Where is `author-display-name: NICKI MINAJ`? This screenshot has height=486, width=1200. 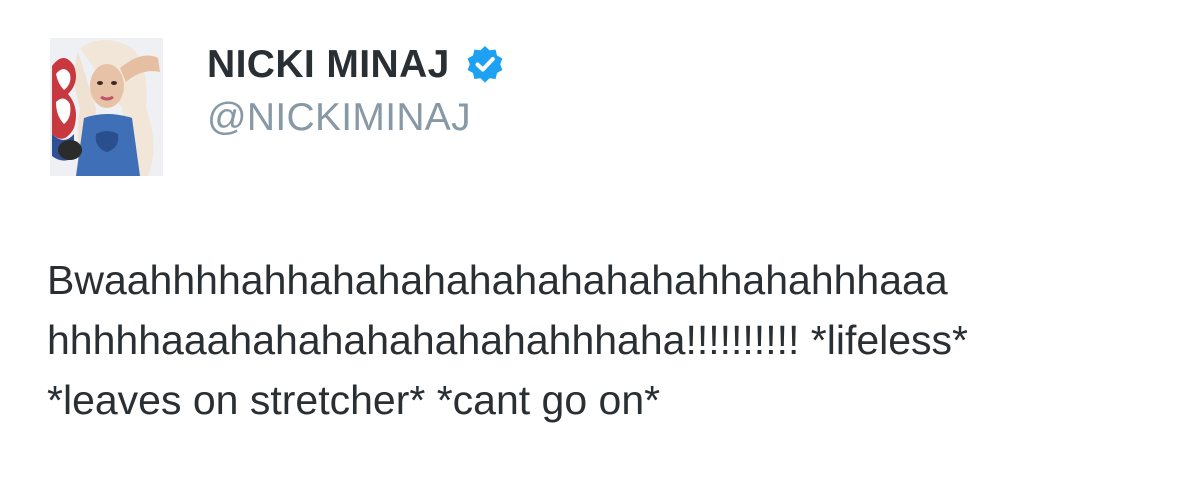 author-display-name: NICKI MINAJ is located at coordinates (328, 65).